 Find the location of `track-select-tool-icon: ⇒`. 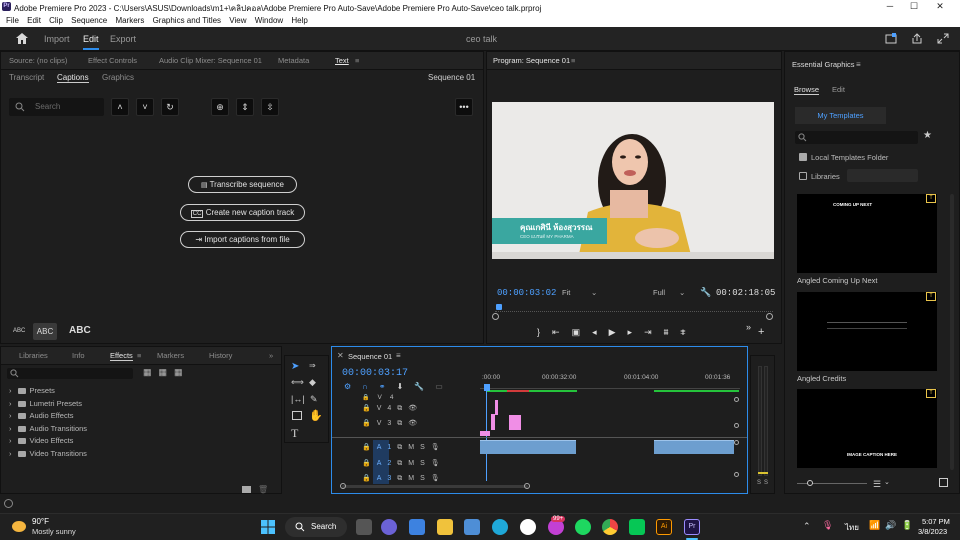

track-select-tool-icon: ⇒ is located at coordinates (312, 365).